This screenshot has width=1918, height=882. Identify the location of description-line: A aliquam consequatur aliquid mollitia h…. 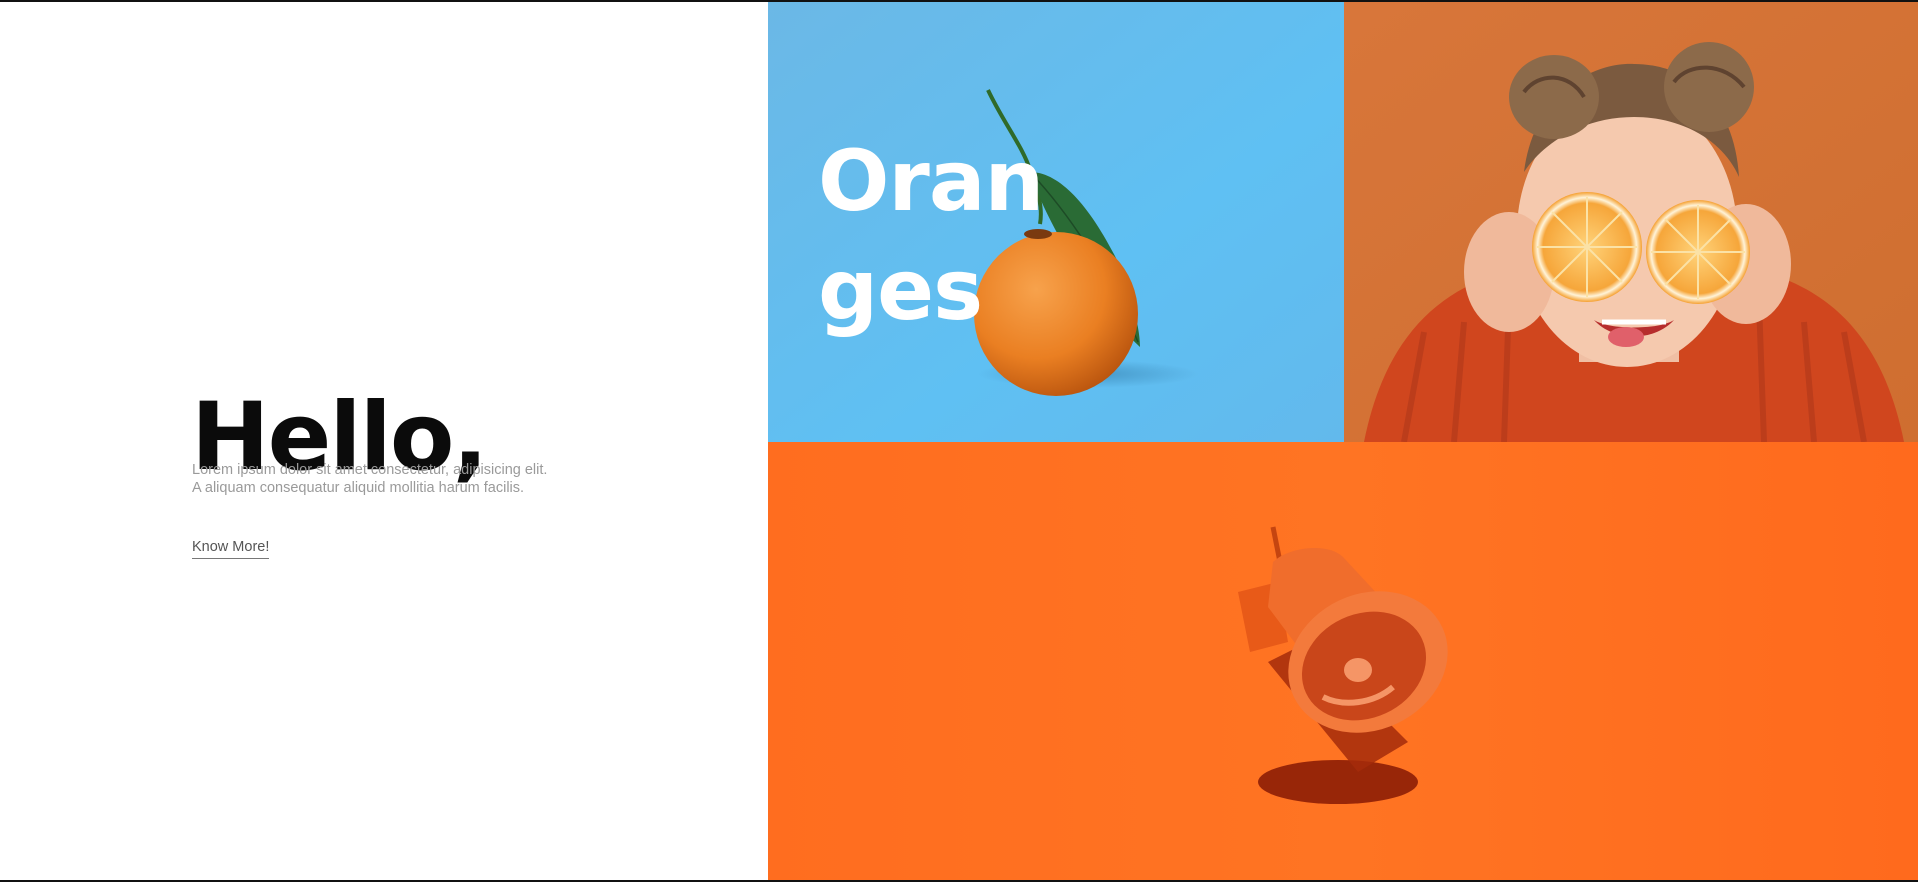
(358, 488).